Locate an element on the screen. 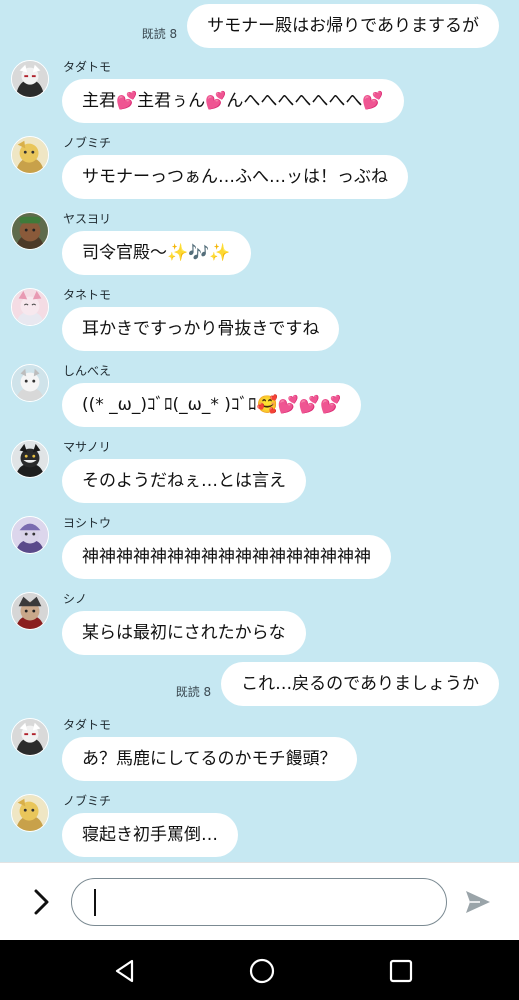 This screenshot has height=1000, width=519. sender-name: マサノリ is located at coordinates (87, 447).